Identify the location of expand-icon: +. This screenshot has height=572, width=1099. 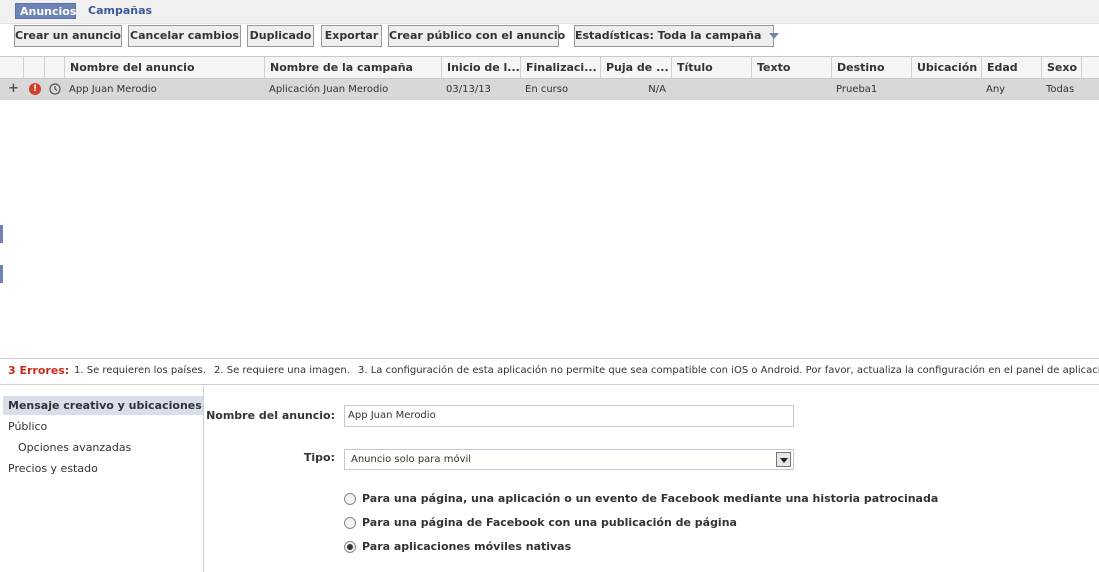
(13, 89).